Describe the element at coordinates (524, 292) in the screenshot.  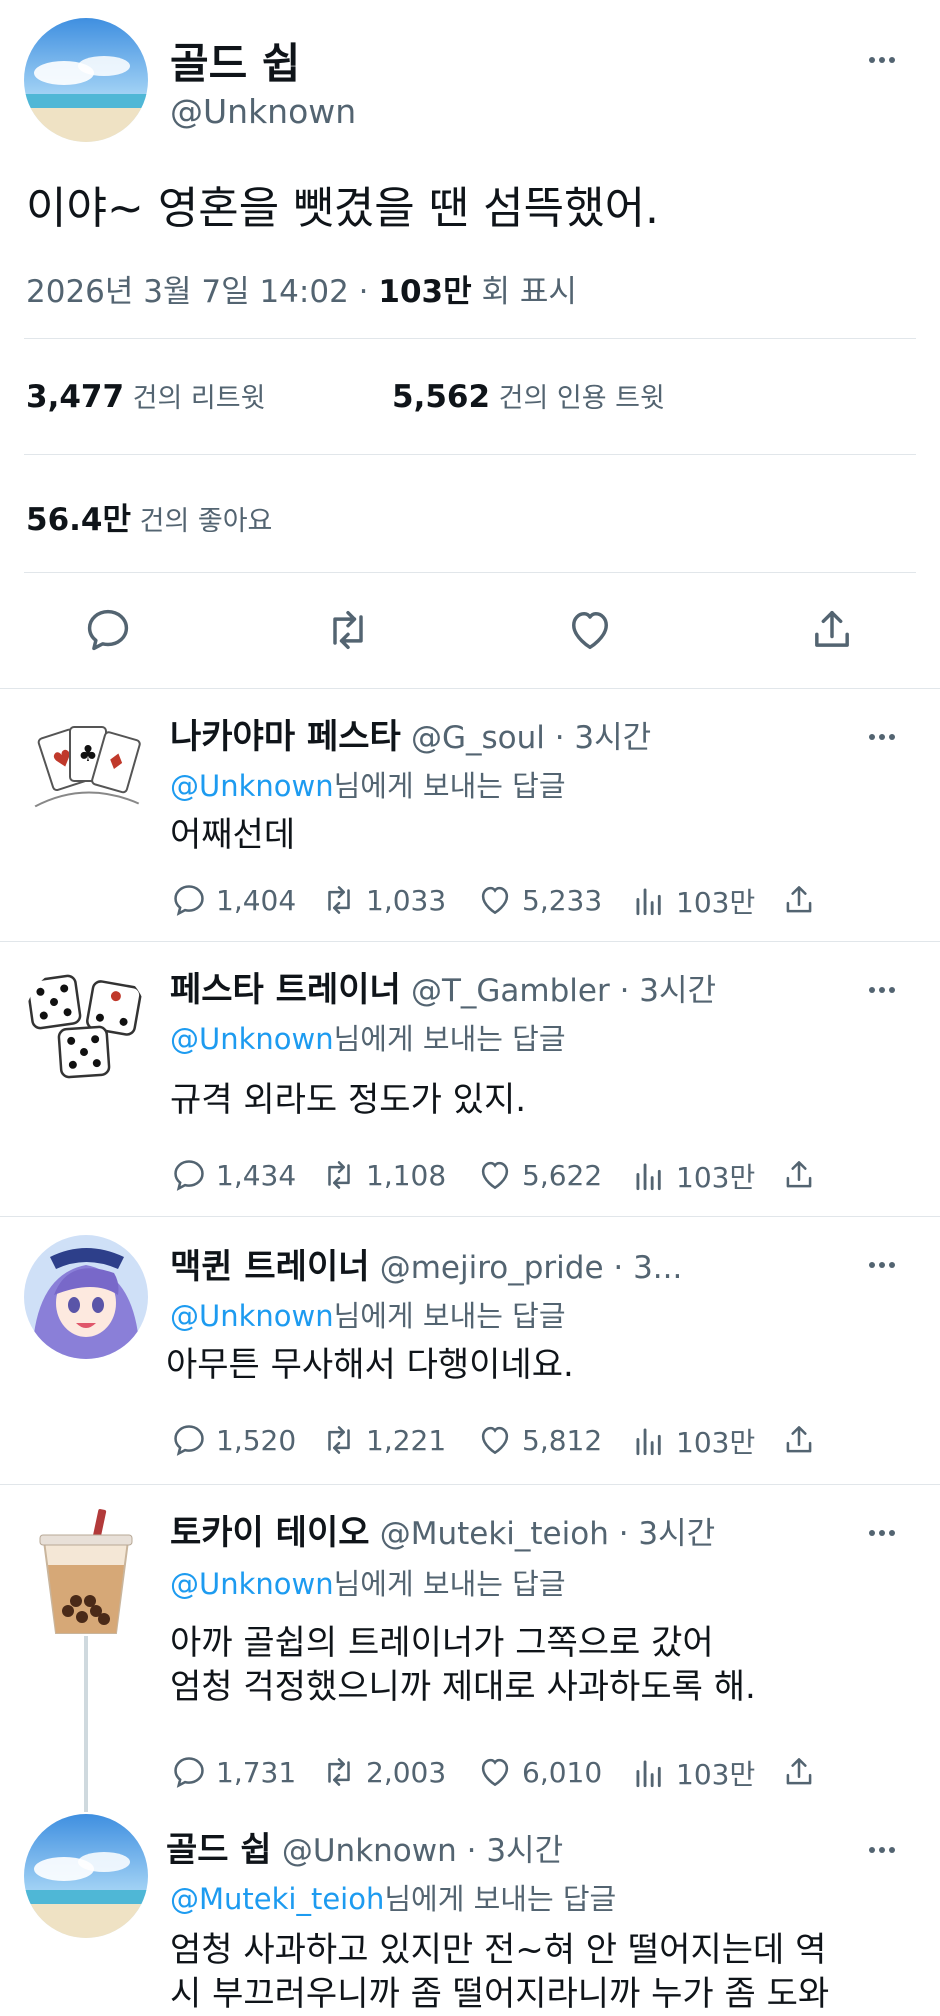
I see `view-label: 회 표시` at that location.